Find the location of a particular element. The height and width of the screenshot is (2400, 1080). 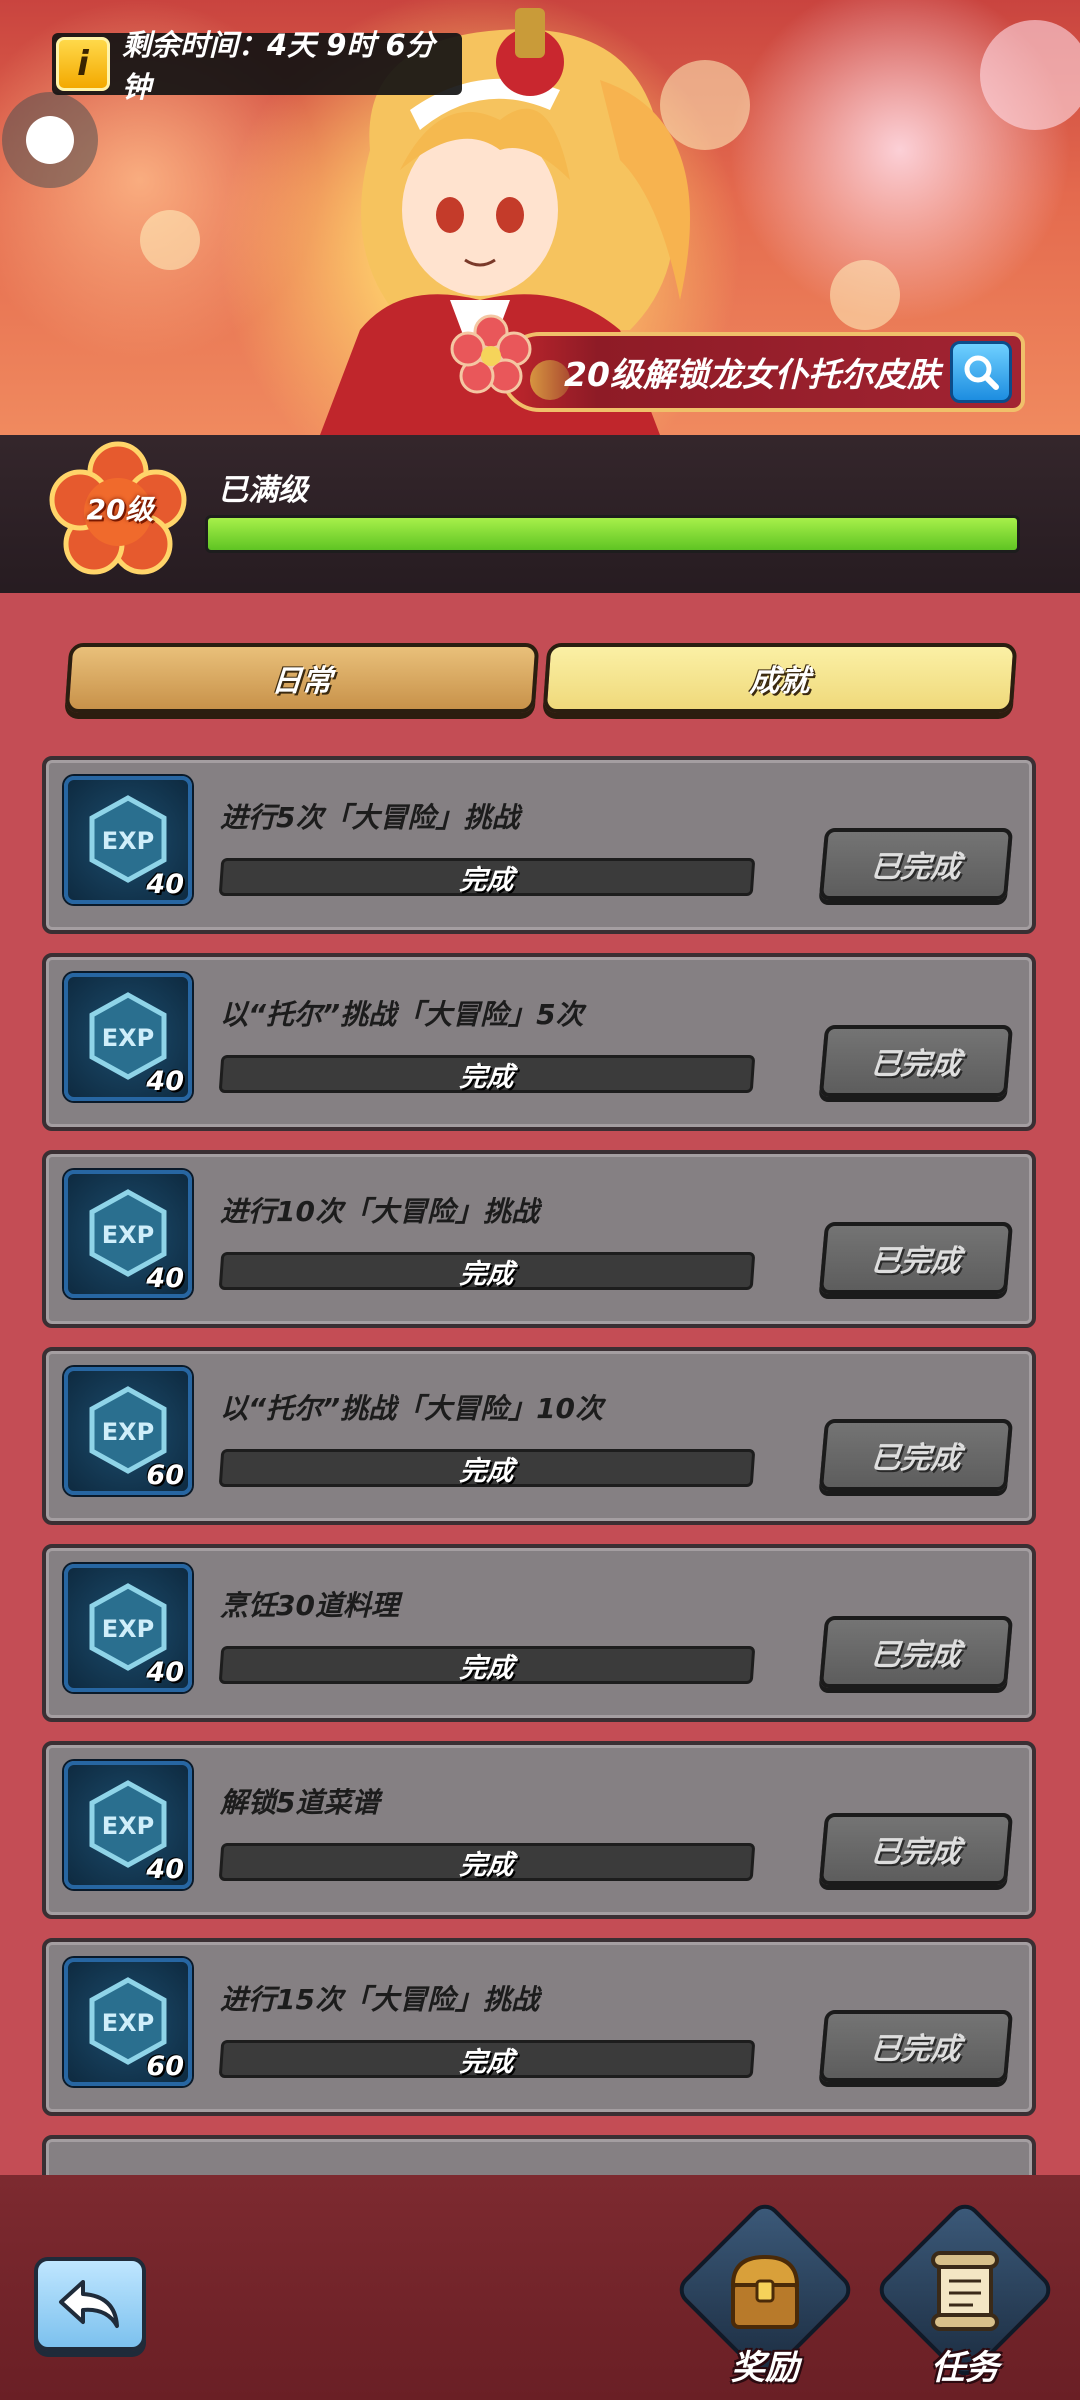

treasure-chest-icon is located at coordinates (765, 2291).